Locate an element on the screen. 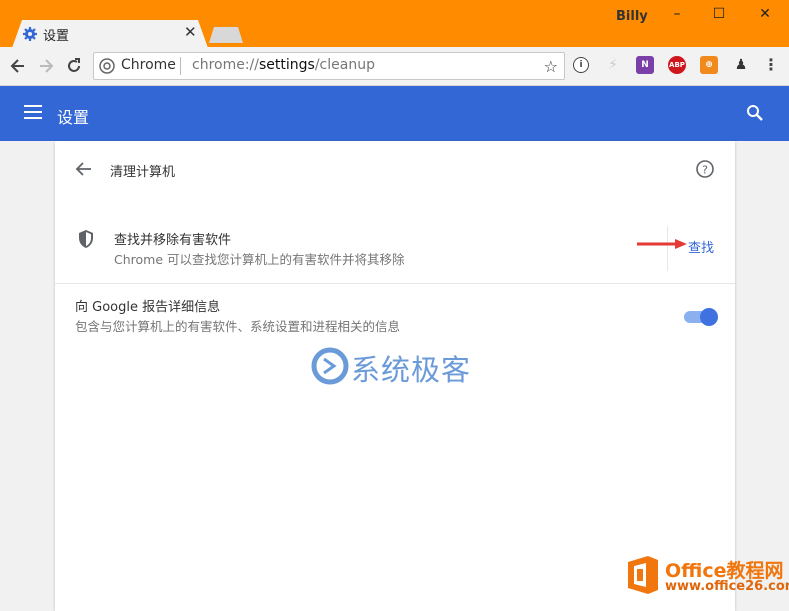 The width and height of the screenshot is (789, 611). chrome-icon is located at coordinates (107, 66).